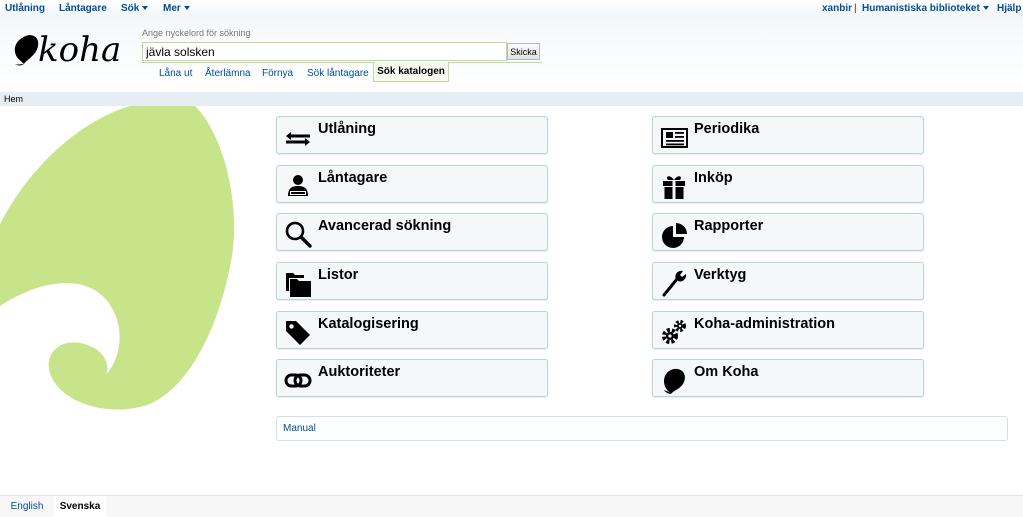 This screenshot has width=1023, height=517. I want to click on help-link: Hjälp, so click(1009, 8).